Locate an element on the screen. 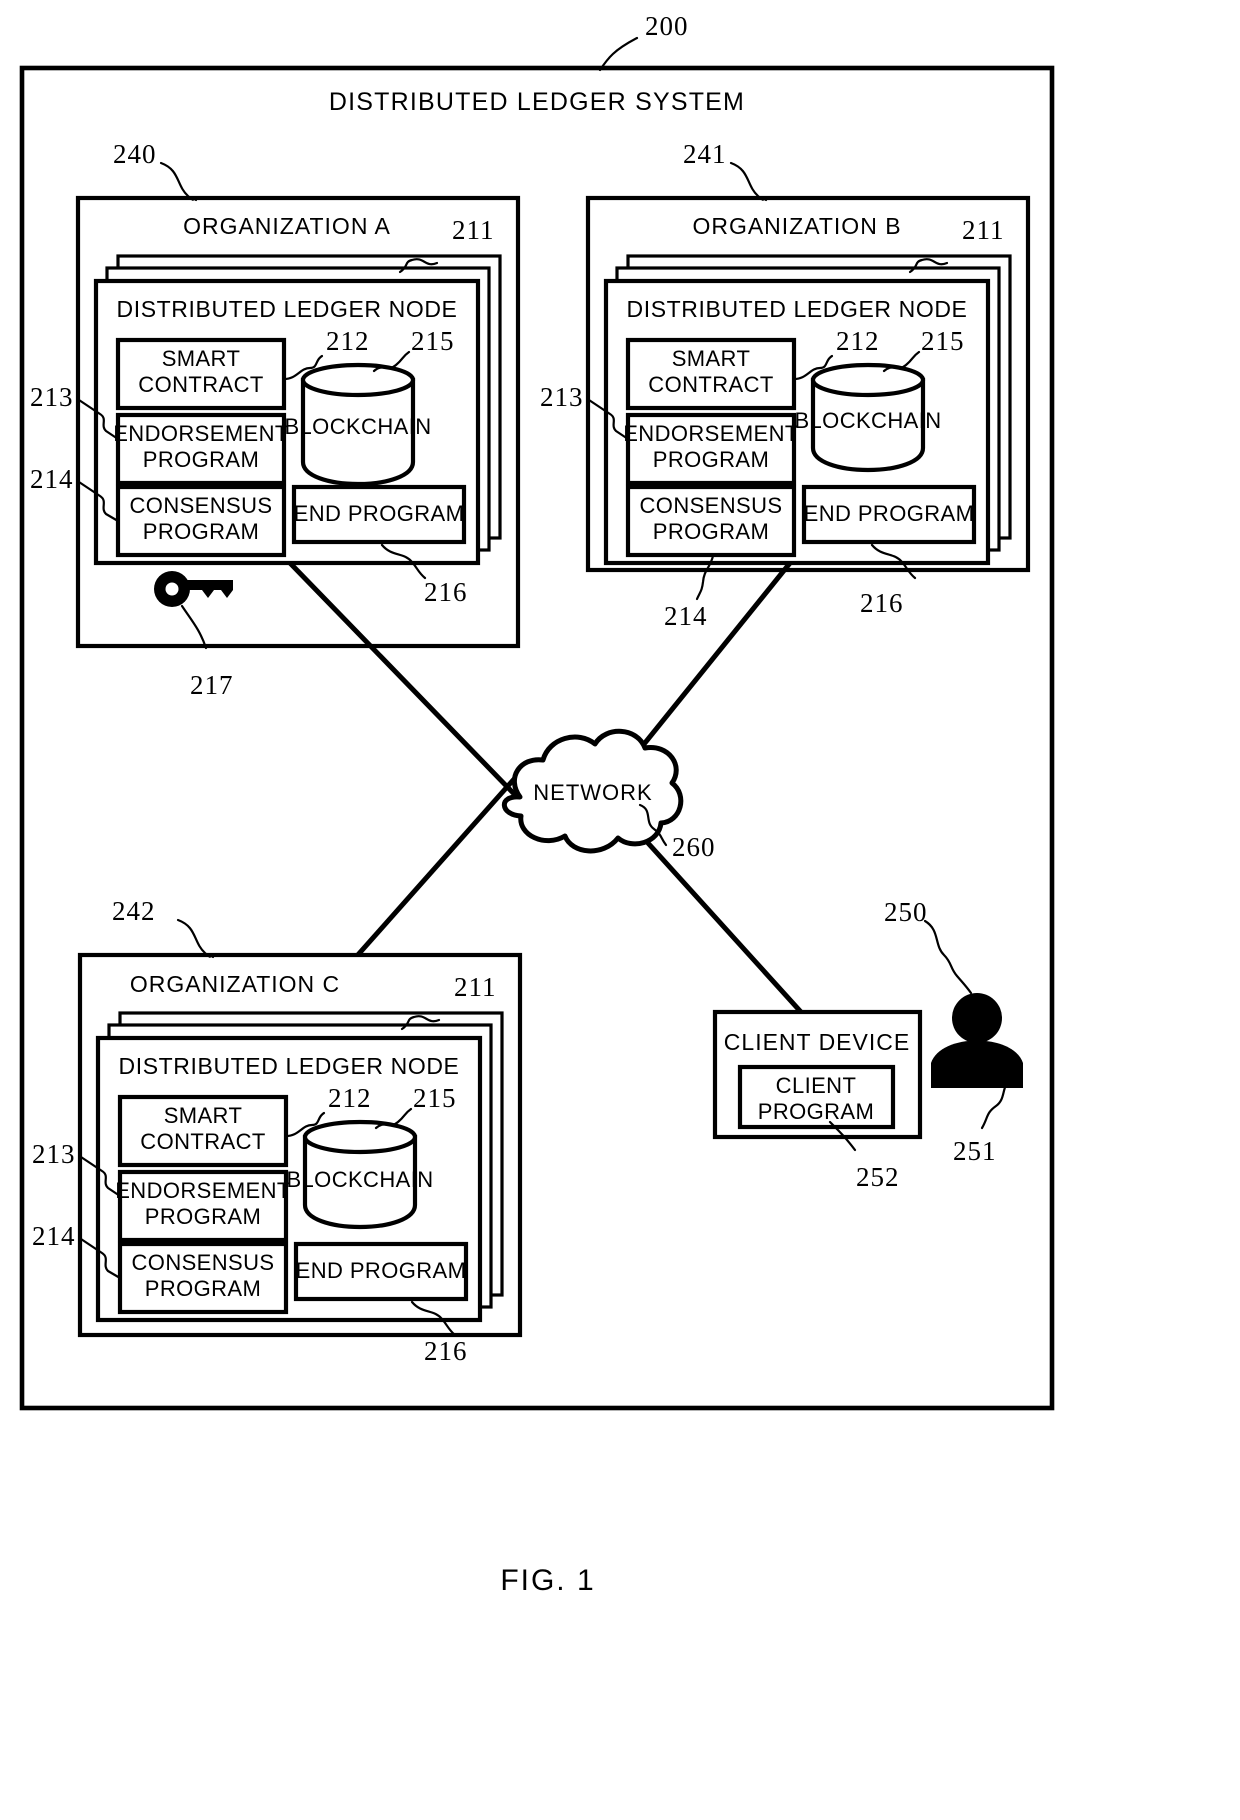 This screenshot has height=1820, width=1240. client-program-label-1: CLIENT is located at coordinates (816, 1085).